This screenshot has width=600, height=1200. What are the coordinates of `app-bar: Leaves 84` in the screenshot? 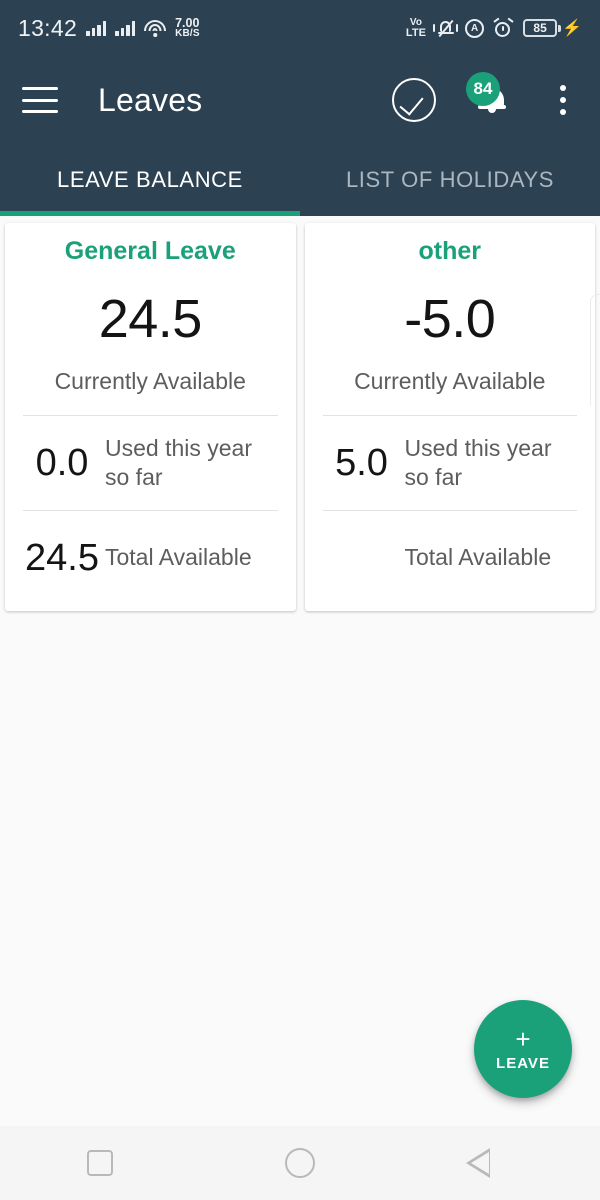 It's located at (300, 100).